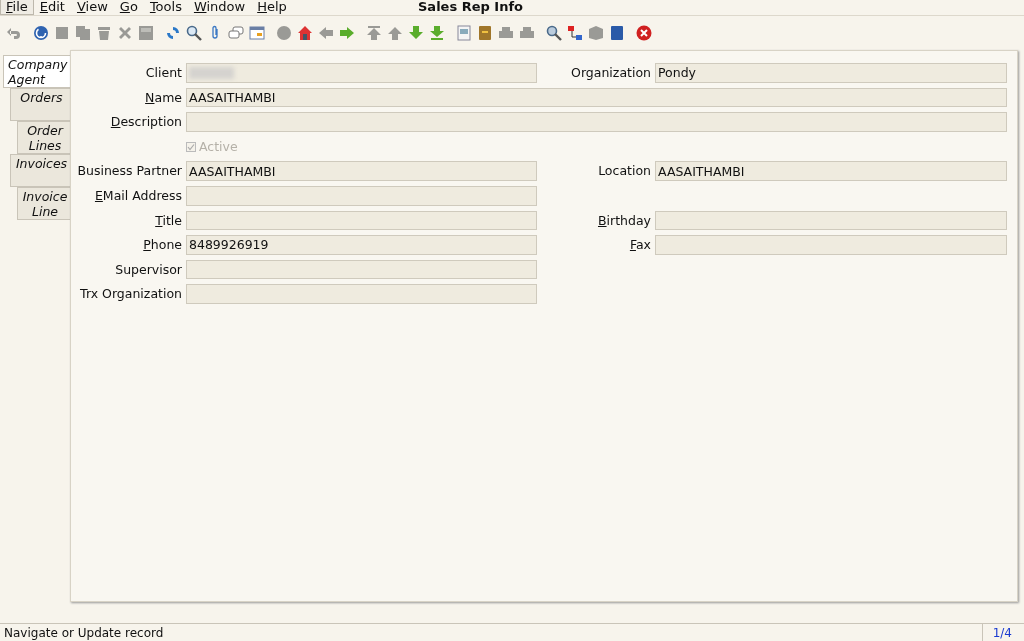 This screenshot has height=641, width=1024. I want to click on menu-item: Help, so click(272, 7).